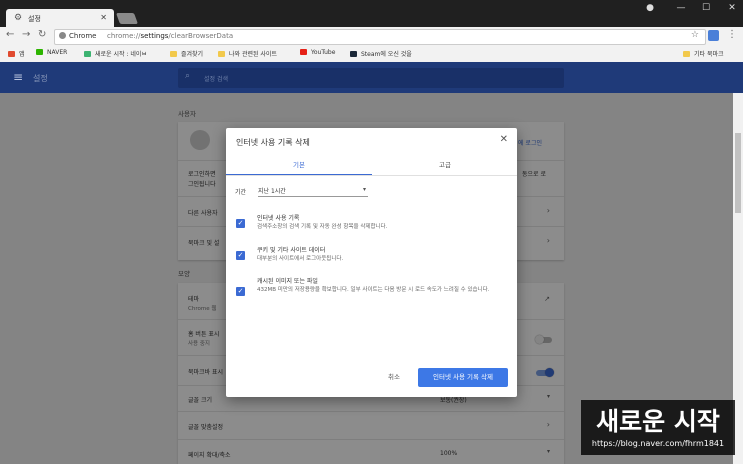 The width and height of the screenshot is (743, 464). Describe the element at coordinates (371, 13) in the screenshot. I see `title-bar: ⚙ 설정 ✕ ● — ☐ ✕` at that location.